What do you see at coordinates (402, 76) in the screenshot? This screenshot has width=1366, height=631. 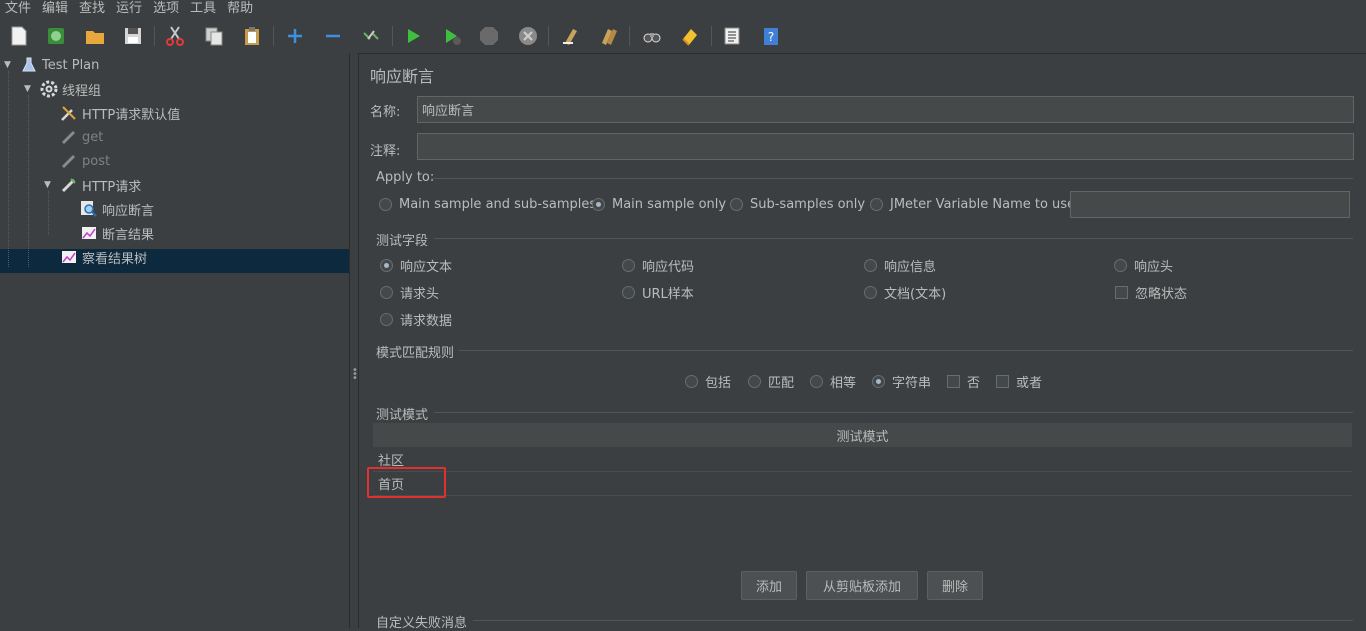 I see `panel-title: 响应断言` at bounding box center [402, 76].